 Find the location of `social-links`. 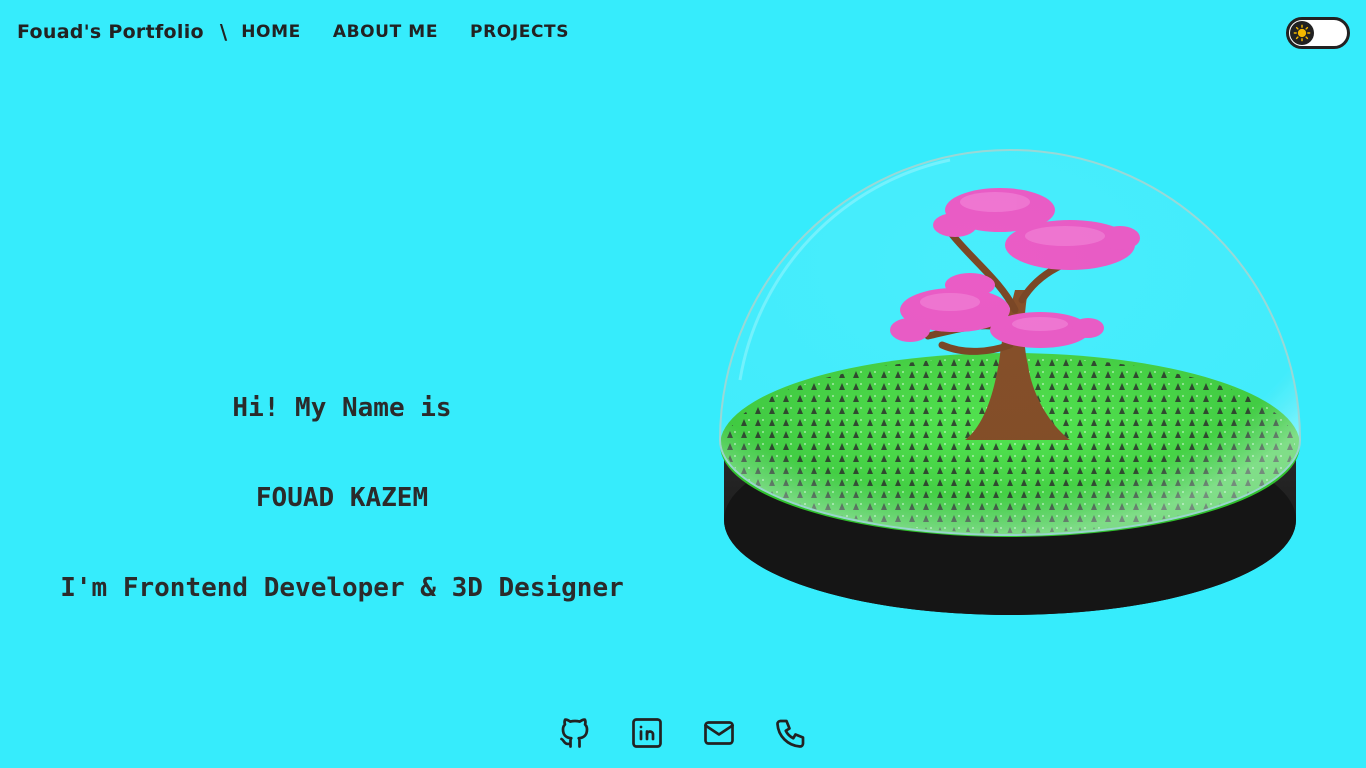

social-links is located at coordinates (700, 733).